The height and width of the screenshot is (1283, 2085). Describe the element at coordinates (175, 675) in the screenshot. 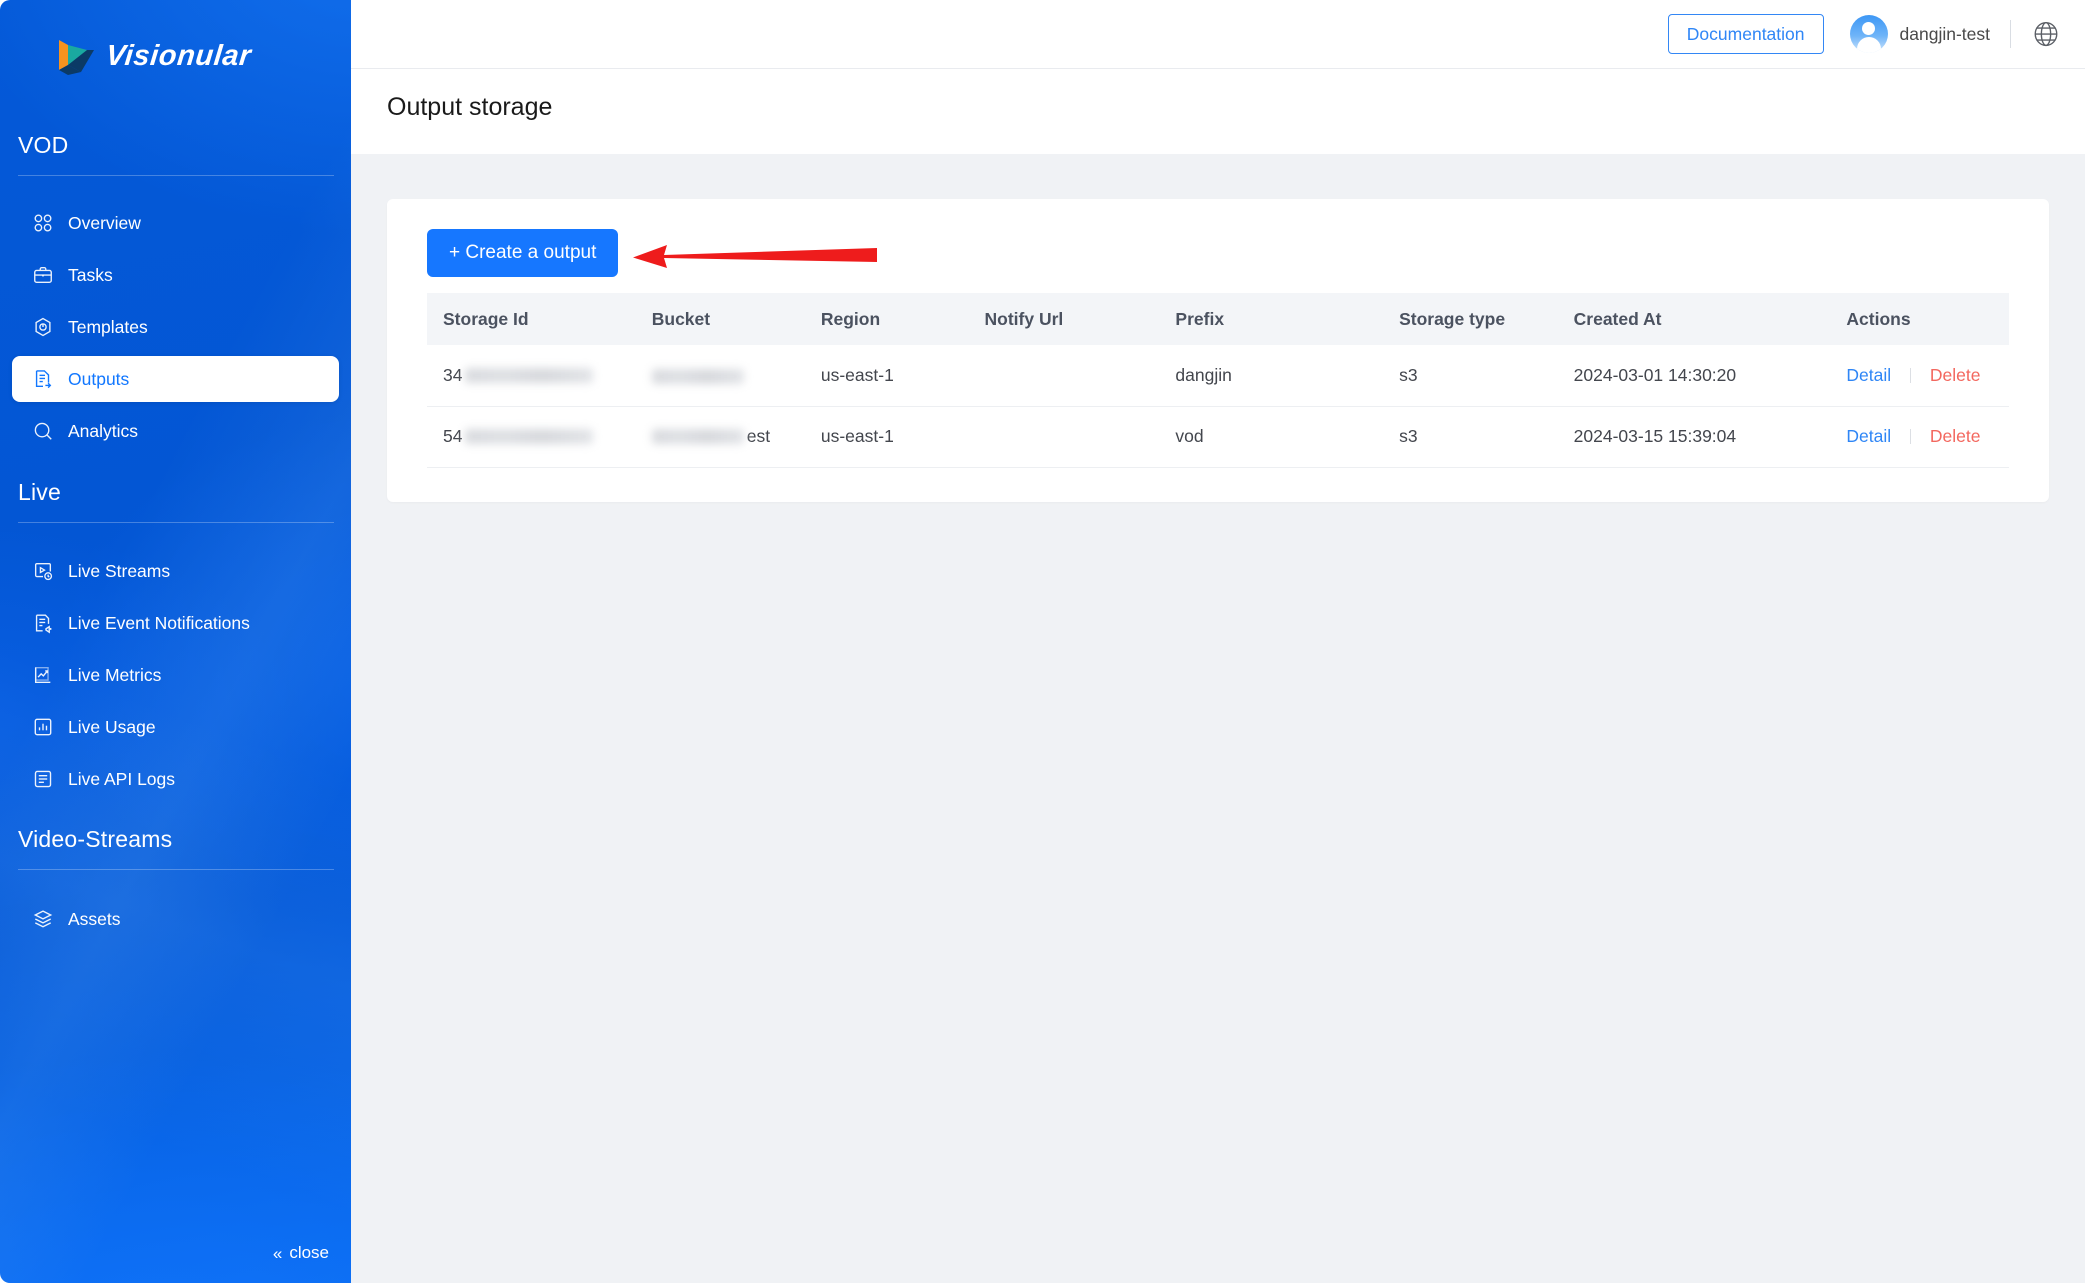

I see `sidebar-item-live-metrics: Live Metrics` at that location.